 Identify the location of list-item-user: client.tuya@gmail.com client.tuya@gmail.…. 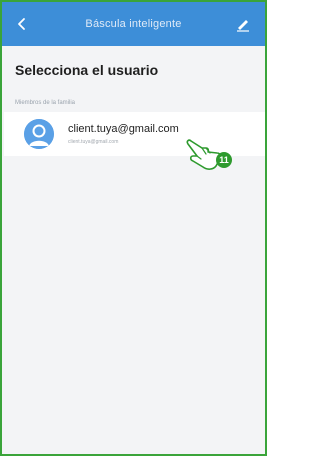
(134, 134).